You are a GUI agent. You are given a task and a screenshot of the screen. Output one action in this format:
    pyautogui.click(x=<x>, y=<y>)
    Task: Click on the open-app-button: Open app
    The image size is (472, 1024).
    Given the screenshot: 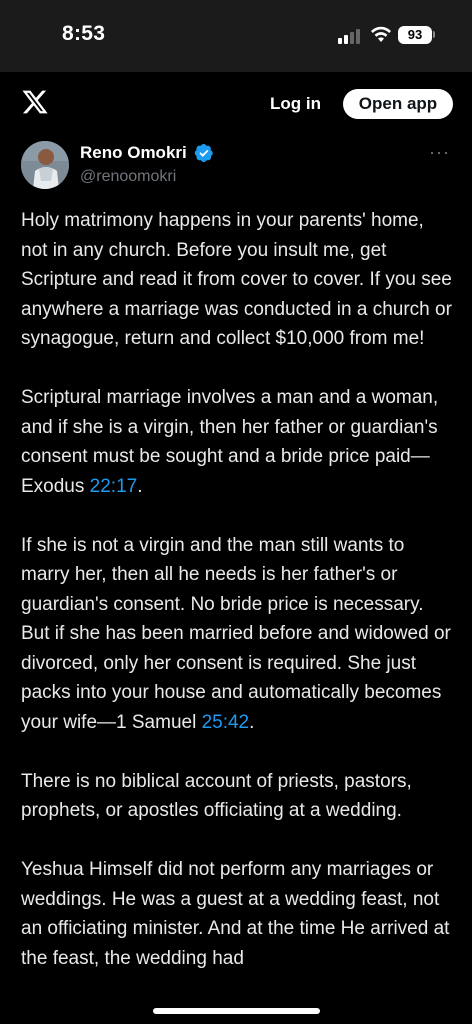 What is the action you would take?
    pyautogui.click(x=398, y=104)
    